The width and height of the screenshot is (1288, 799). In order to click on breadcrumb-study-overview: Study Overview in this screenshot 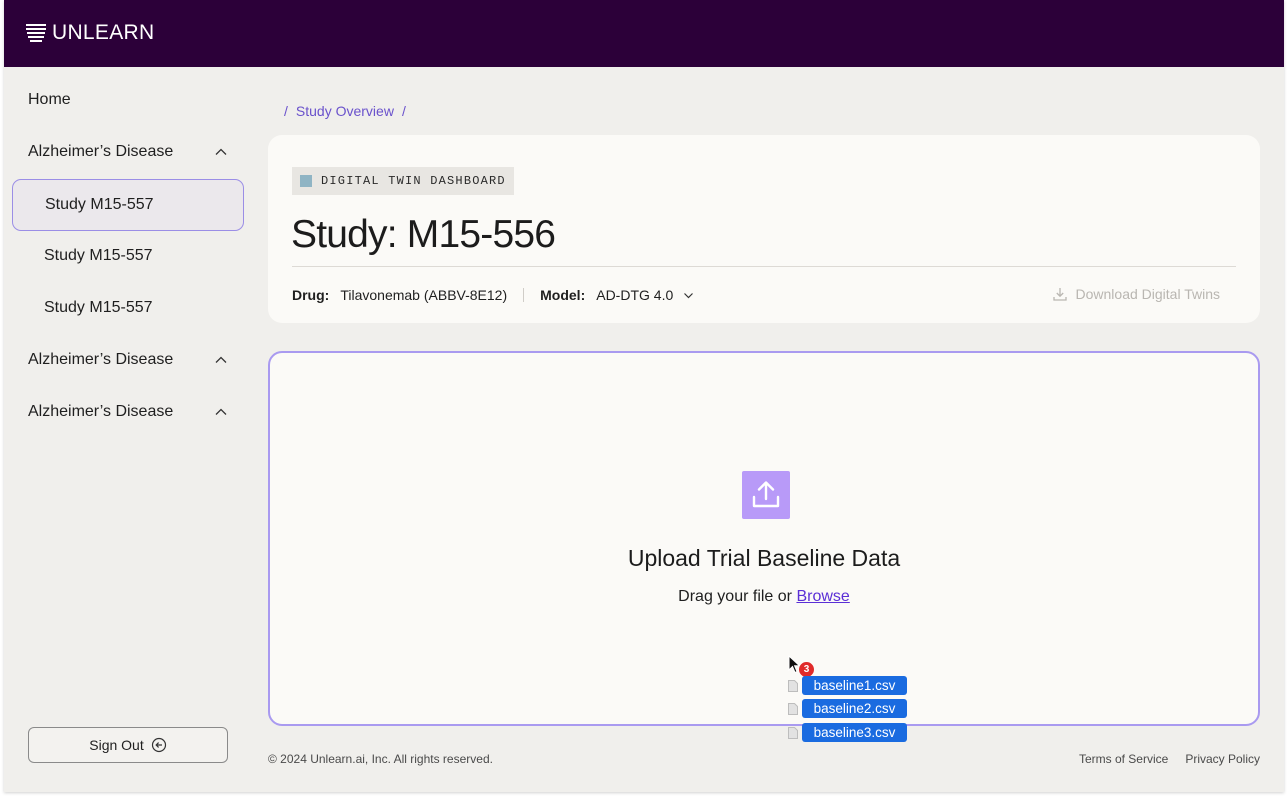, I will do `click(345, 111)`.